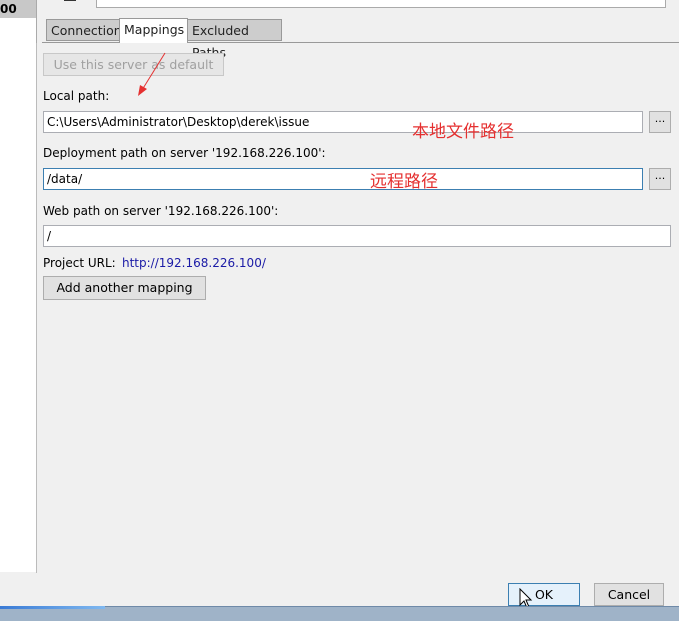 The image size is (679, 621). I want to click on divider, so click(70, 1).